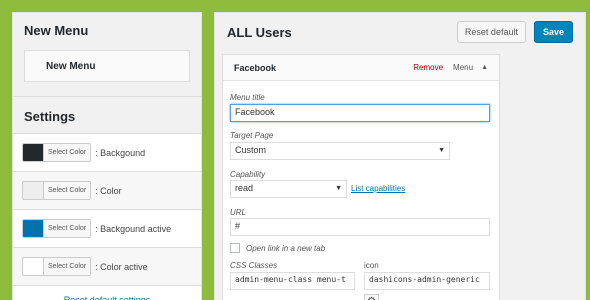 The width and height of the screenshot is (590, 300). Describe the element at coordinates (371, 297) in the screenshot. I see `gear-icon: ⚙` at that location.